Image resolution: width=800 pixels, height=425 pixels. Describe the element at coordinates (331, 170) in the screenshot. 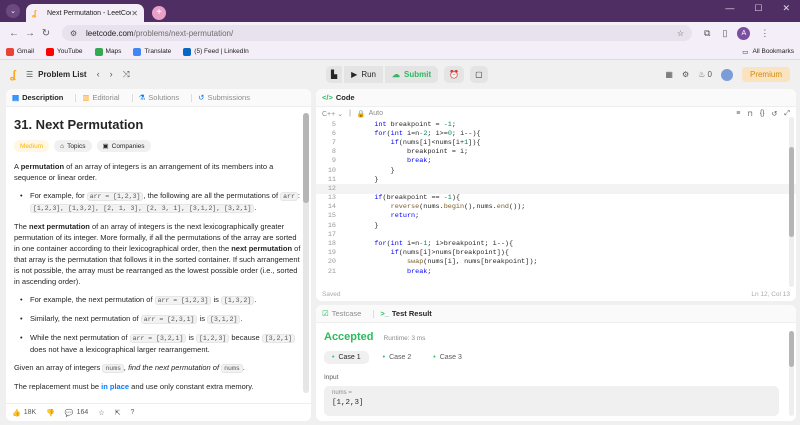

I see `line-number: 10` at that location.